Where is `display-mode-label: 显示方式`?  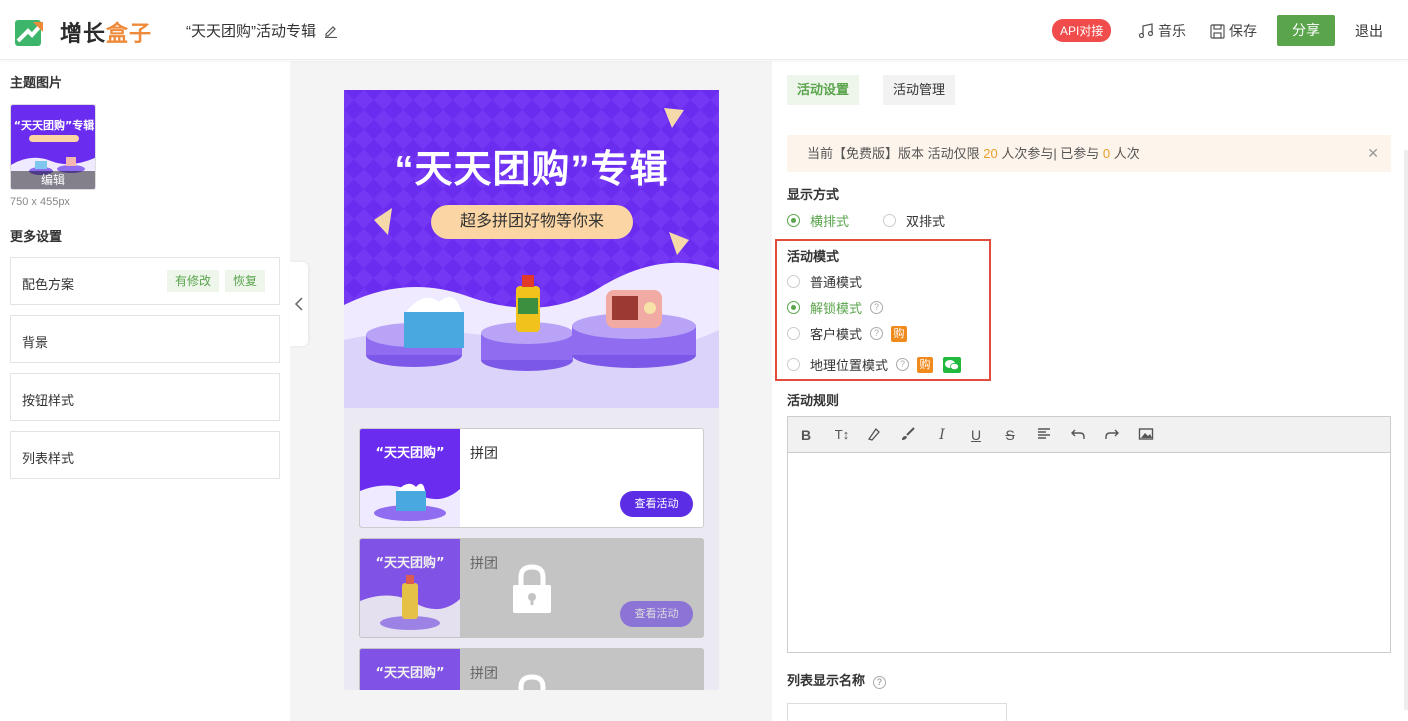 display-mode-label: 显示方式 is located at coordinates (813, 194).